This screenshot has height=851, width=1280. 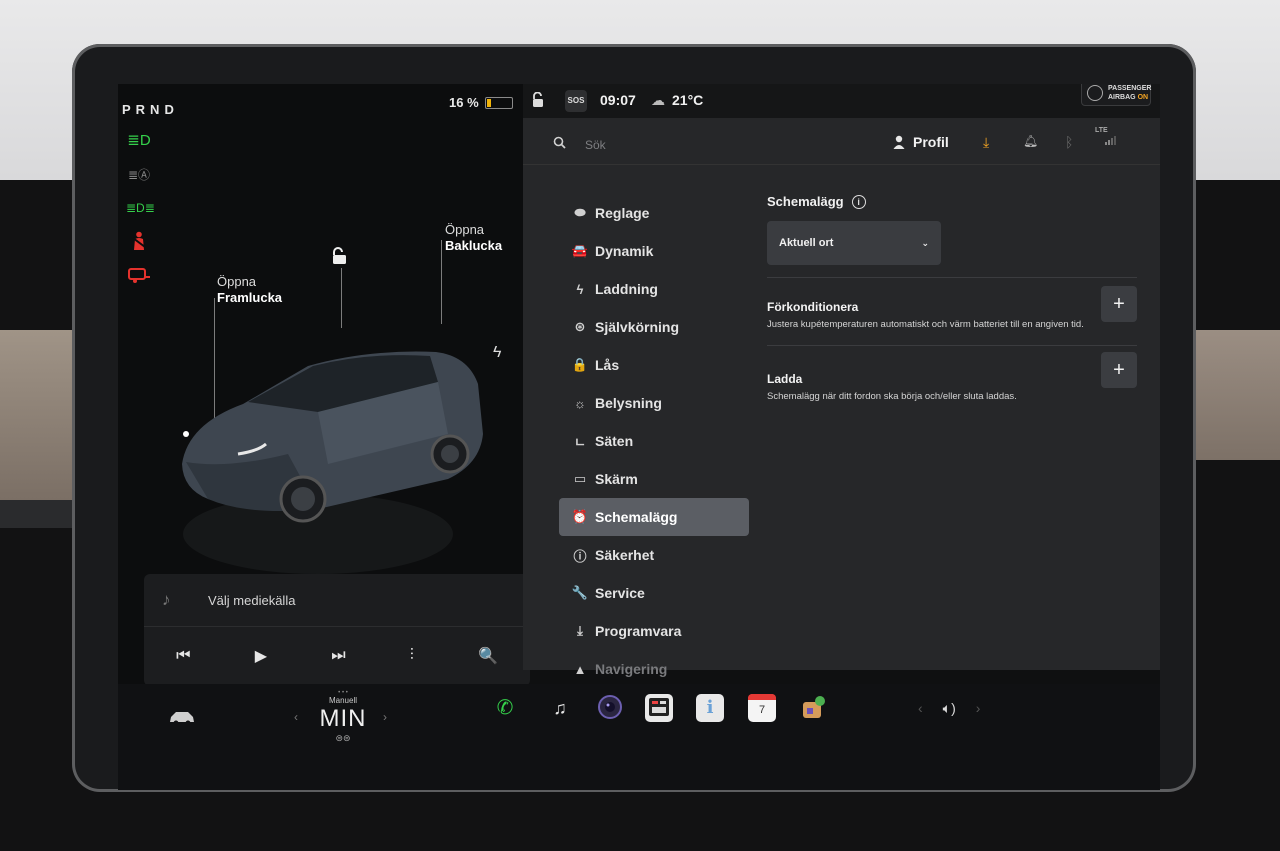 What do you see at coordinates (688, 100) in the screenshot?
I see `outside-temperature: 21°C` at bounding box center [688, 100].